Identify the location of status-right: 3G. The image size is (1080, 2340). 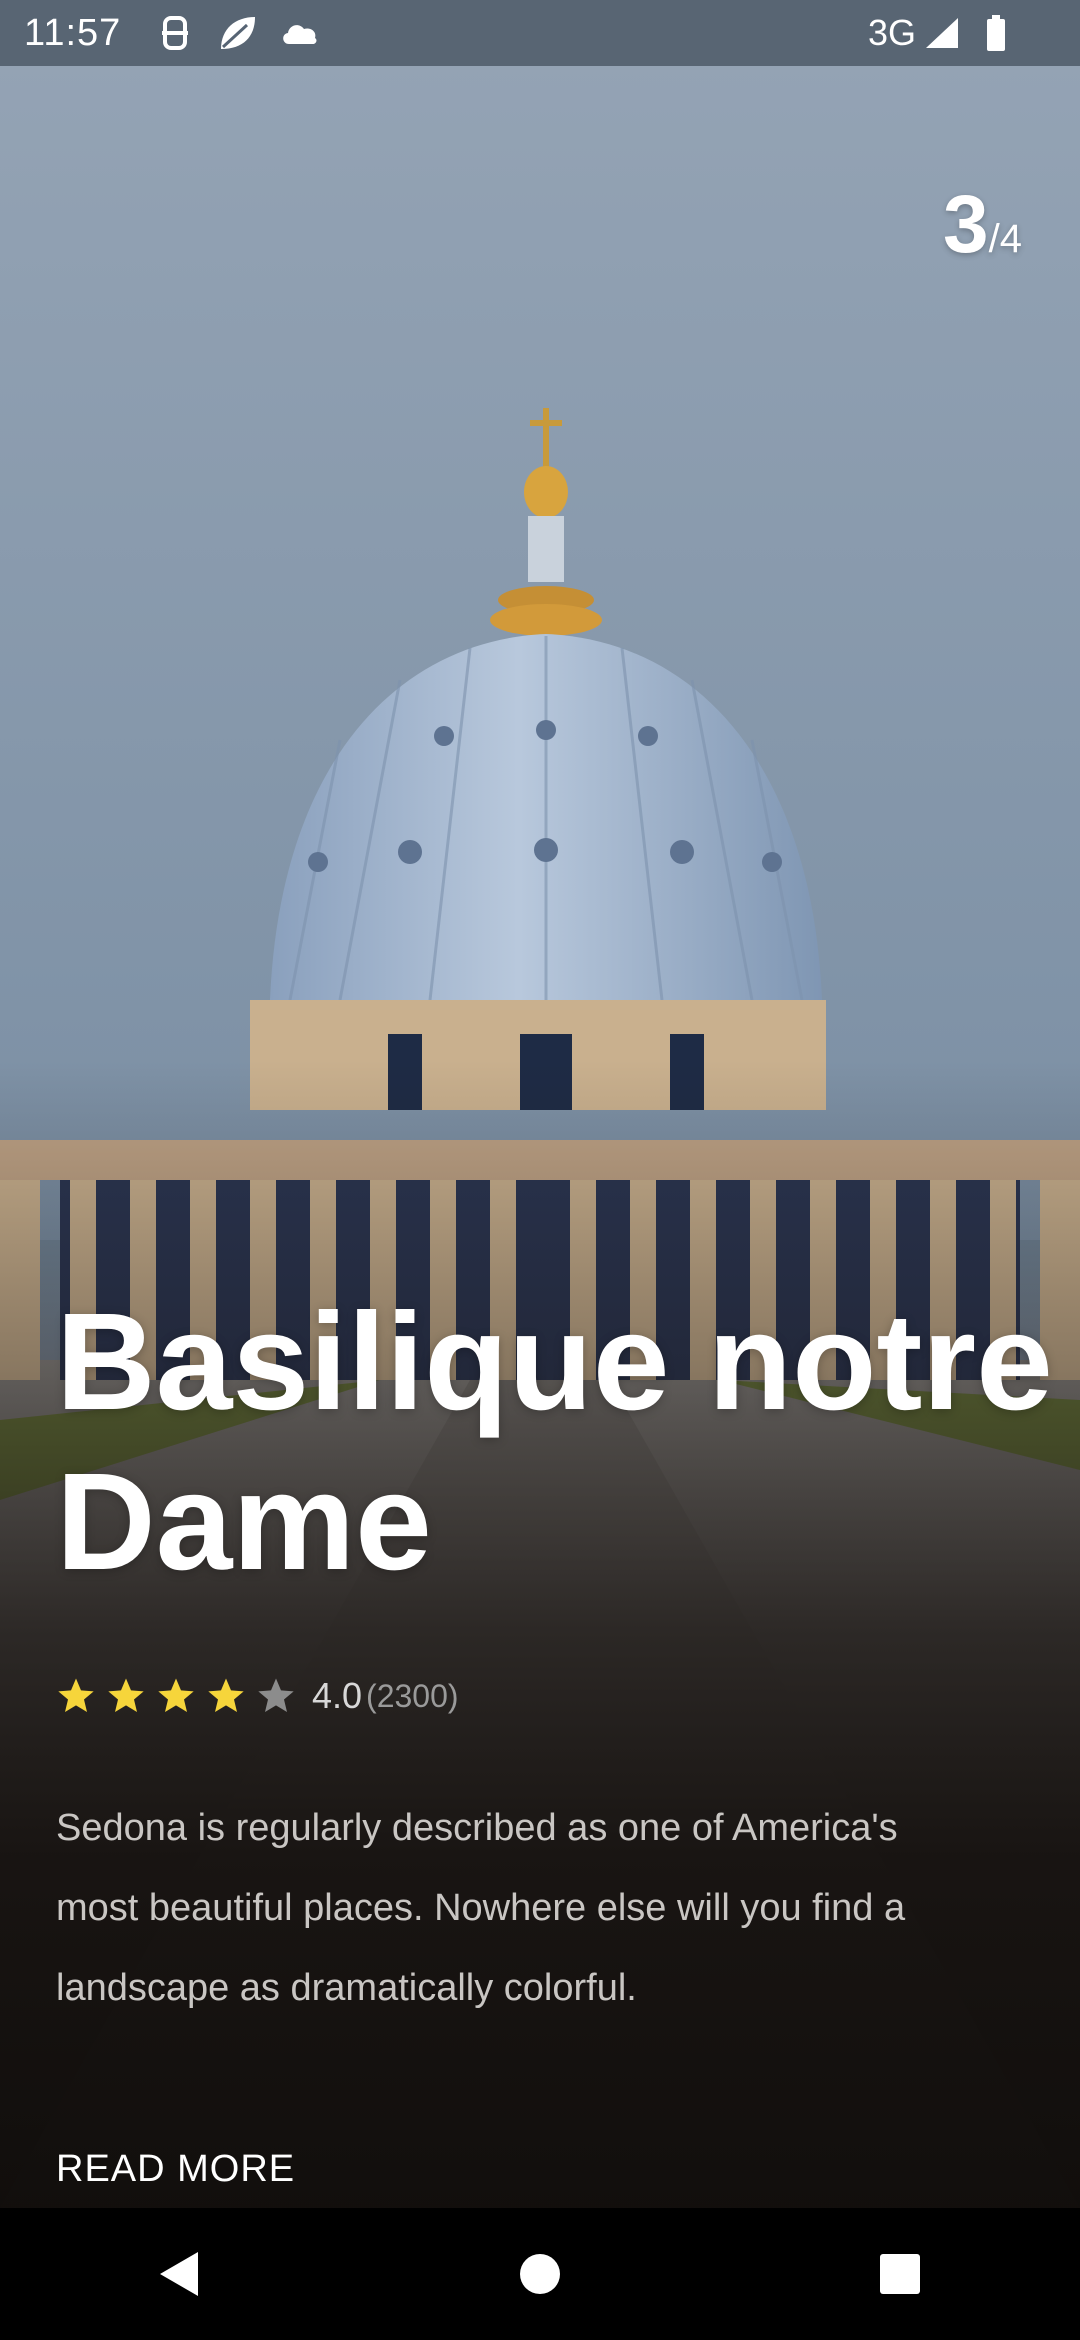
(962, 33).